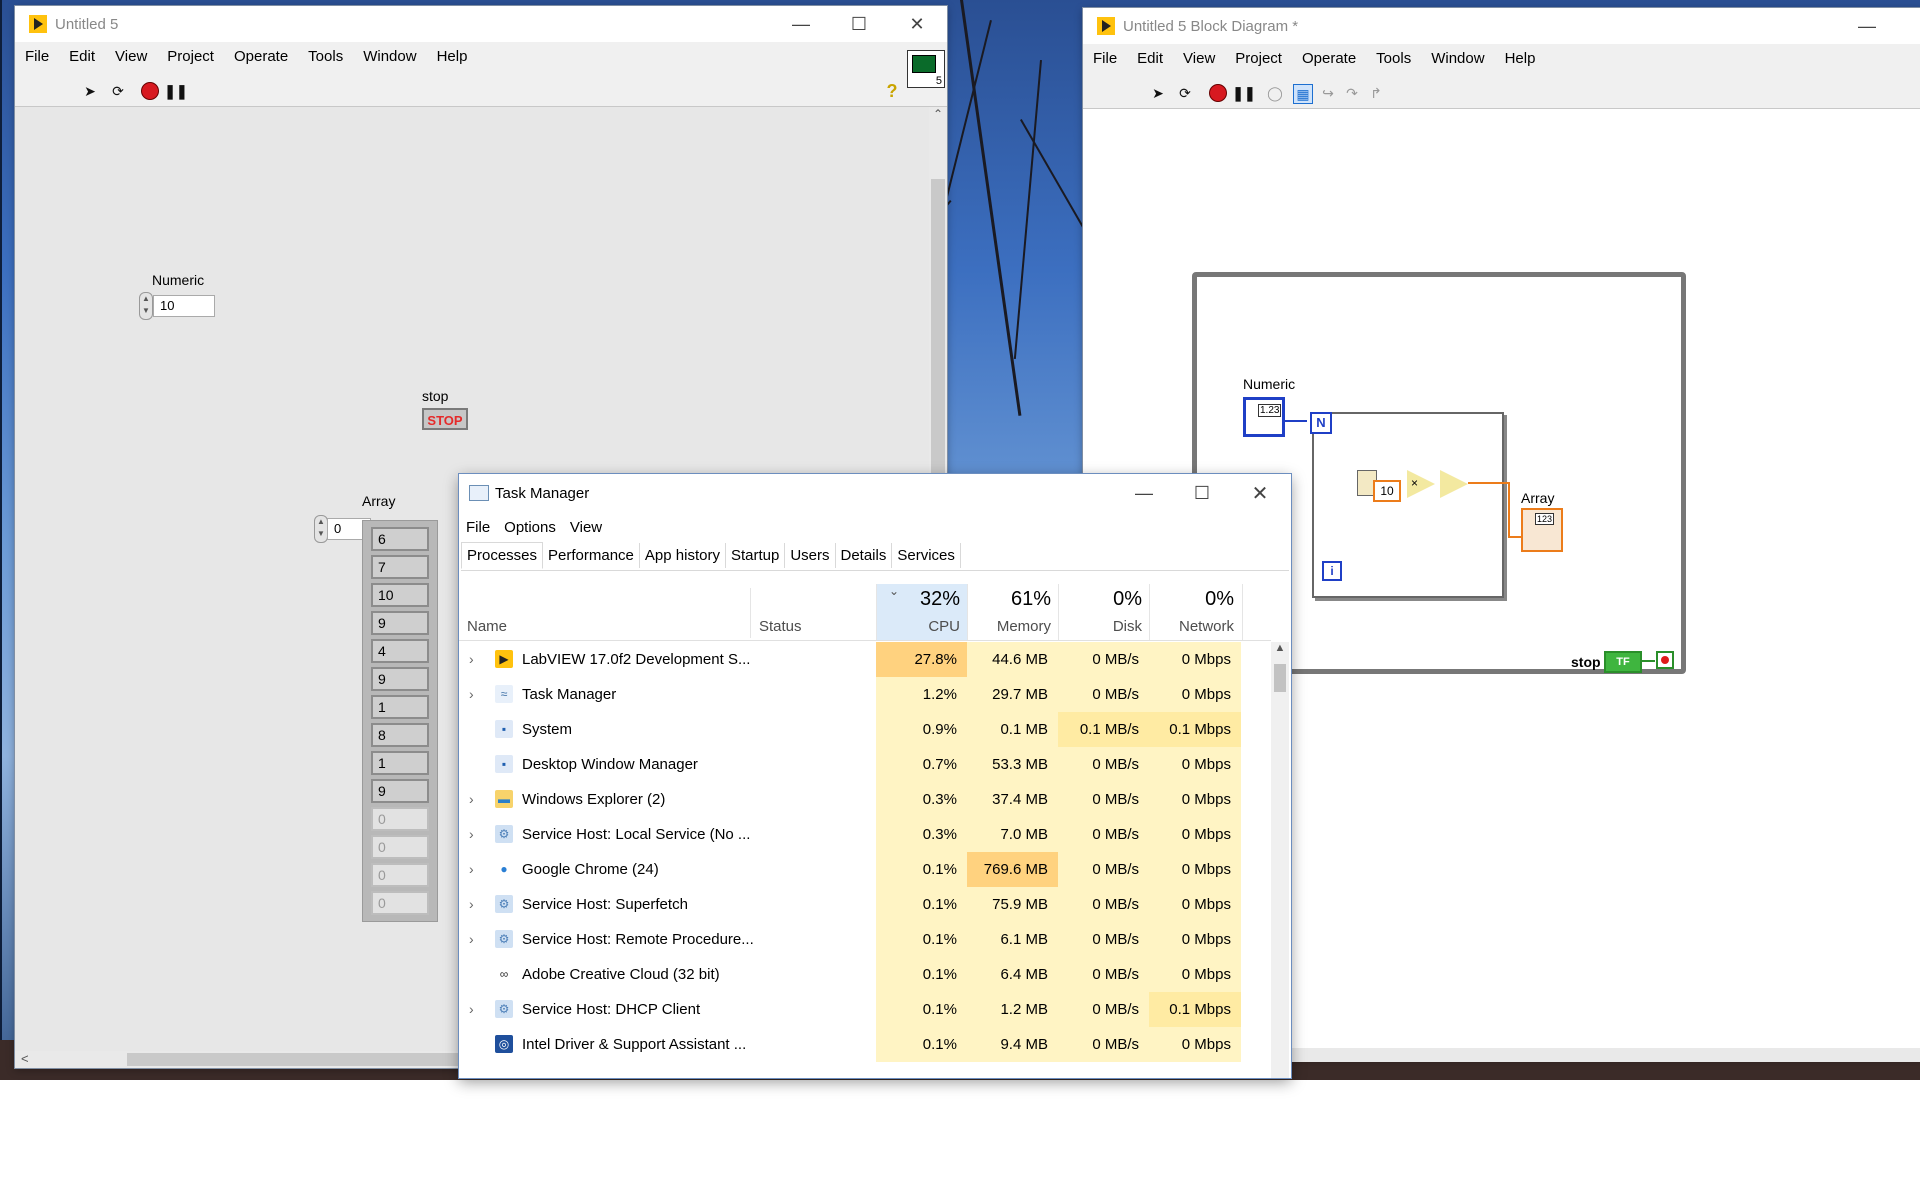 This screenshot has width=1920, height=1200. What do you see at coordinates (487, 626) in the screenshot?
I see `column-name: Name` at bounding box center [487, 626].